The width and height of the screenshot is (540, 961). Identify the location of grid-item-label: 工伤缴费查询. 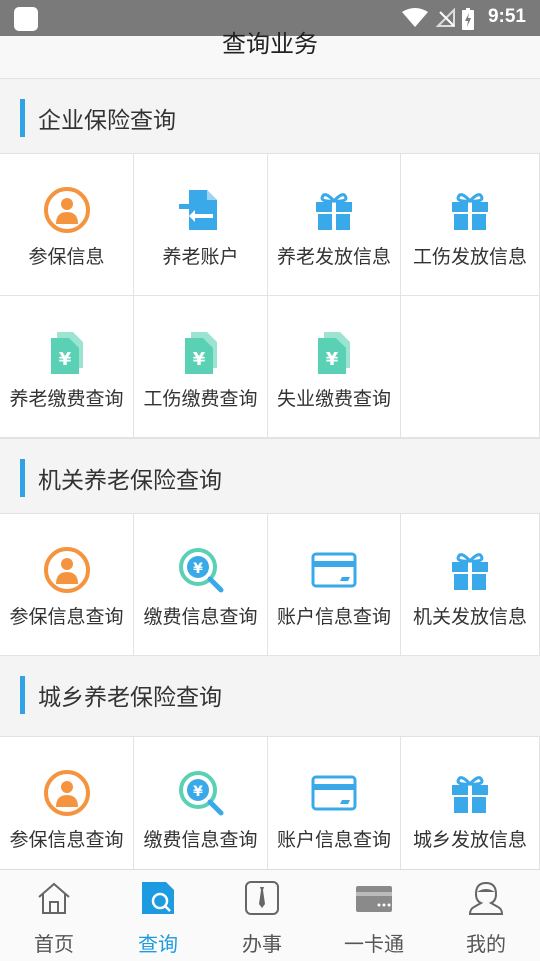
(200, 399).